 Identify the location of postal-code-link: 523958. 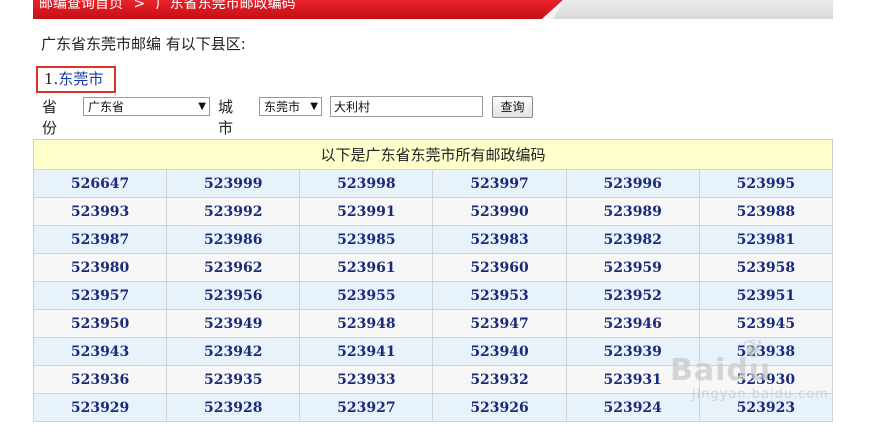
(766, 267).